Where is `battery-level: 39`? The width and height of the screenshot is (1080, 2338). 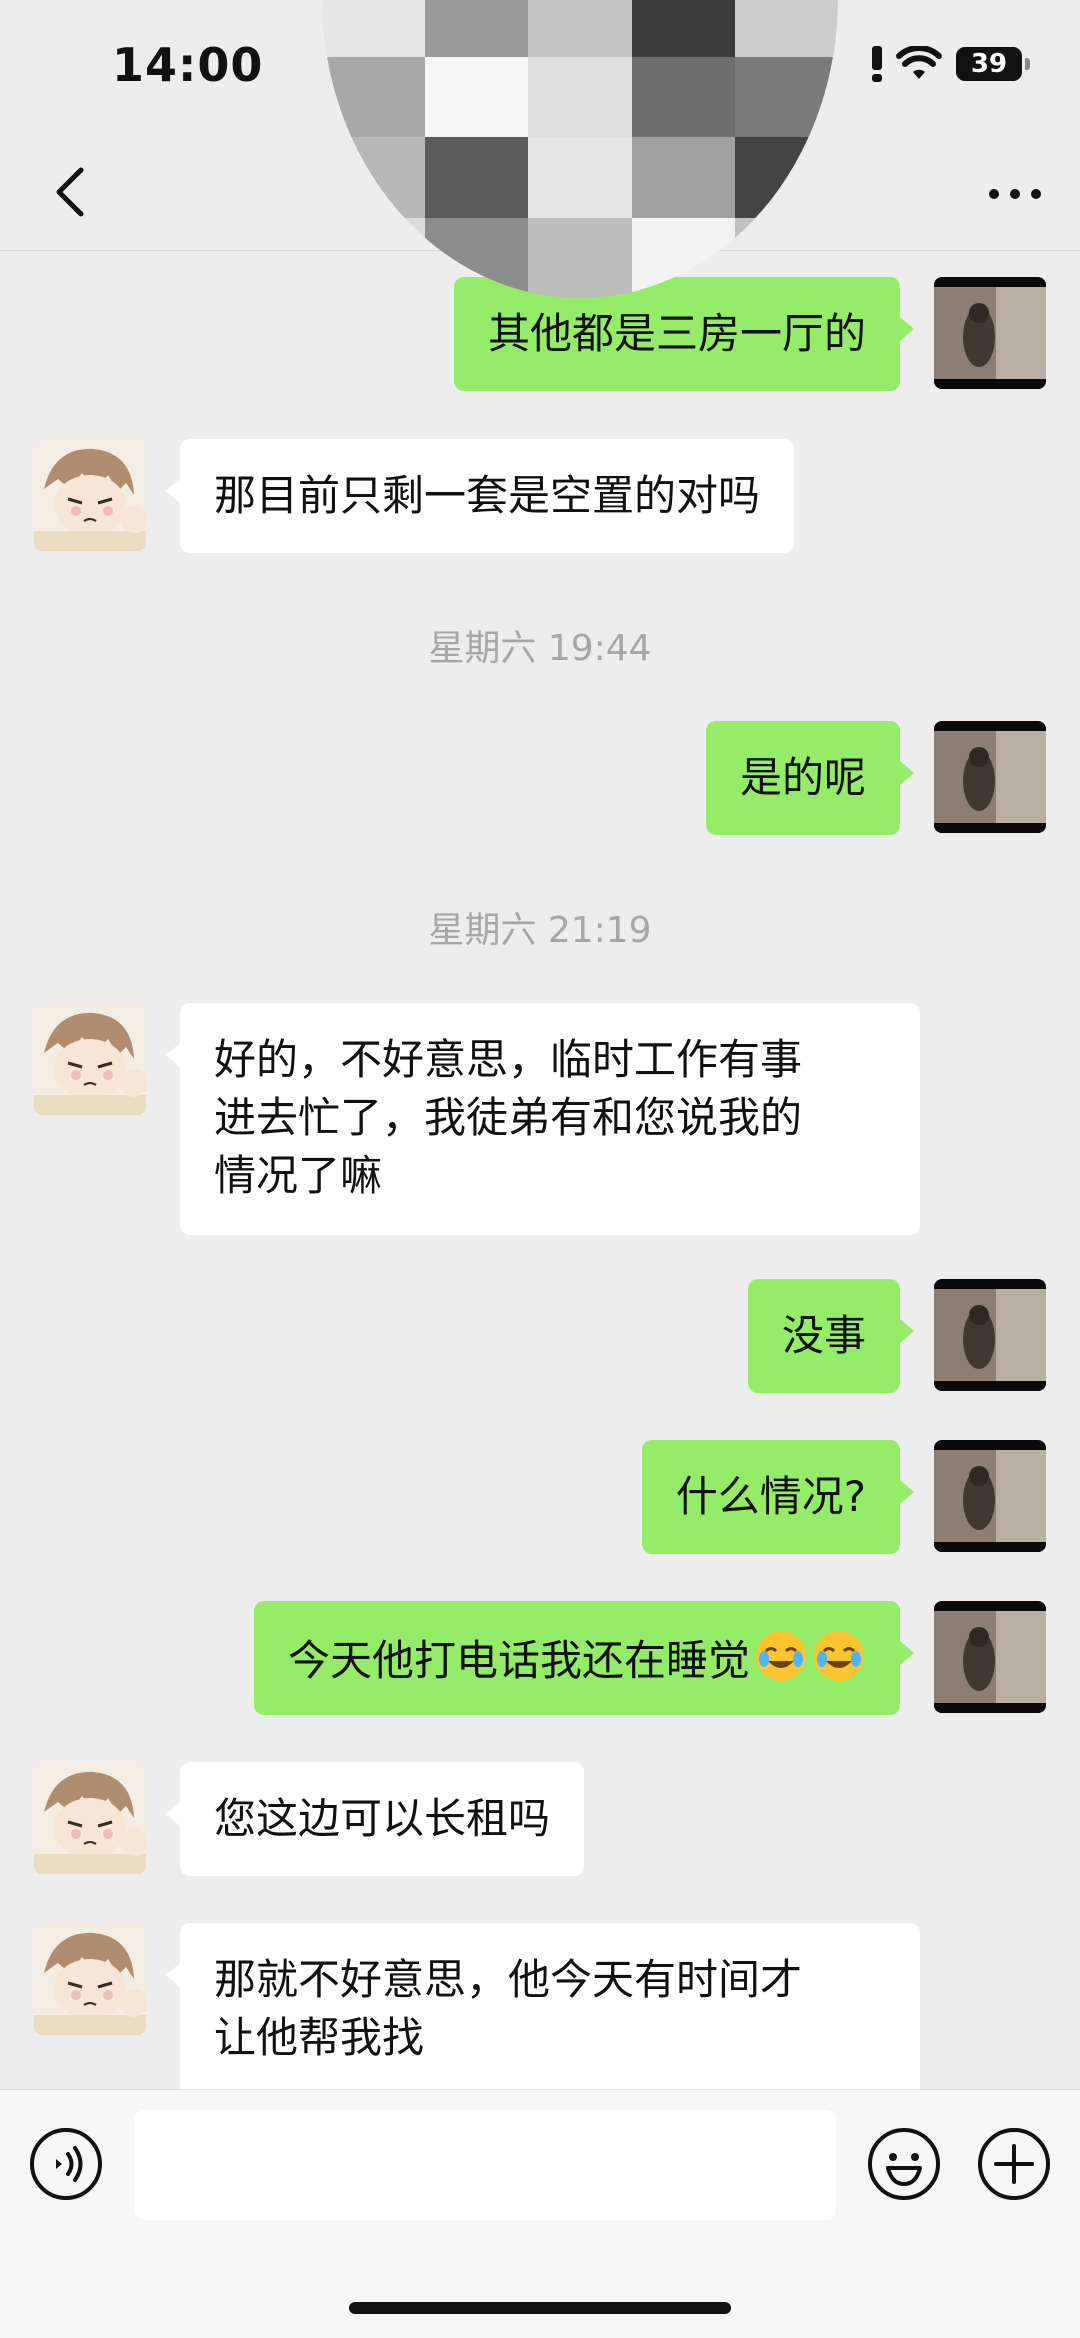 battery-level: 39 is located at coordinates (989, 64).